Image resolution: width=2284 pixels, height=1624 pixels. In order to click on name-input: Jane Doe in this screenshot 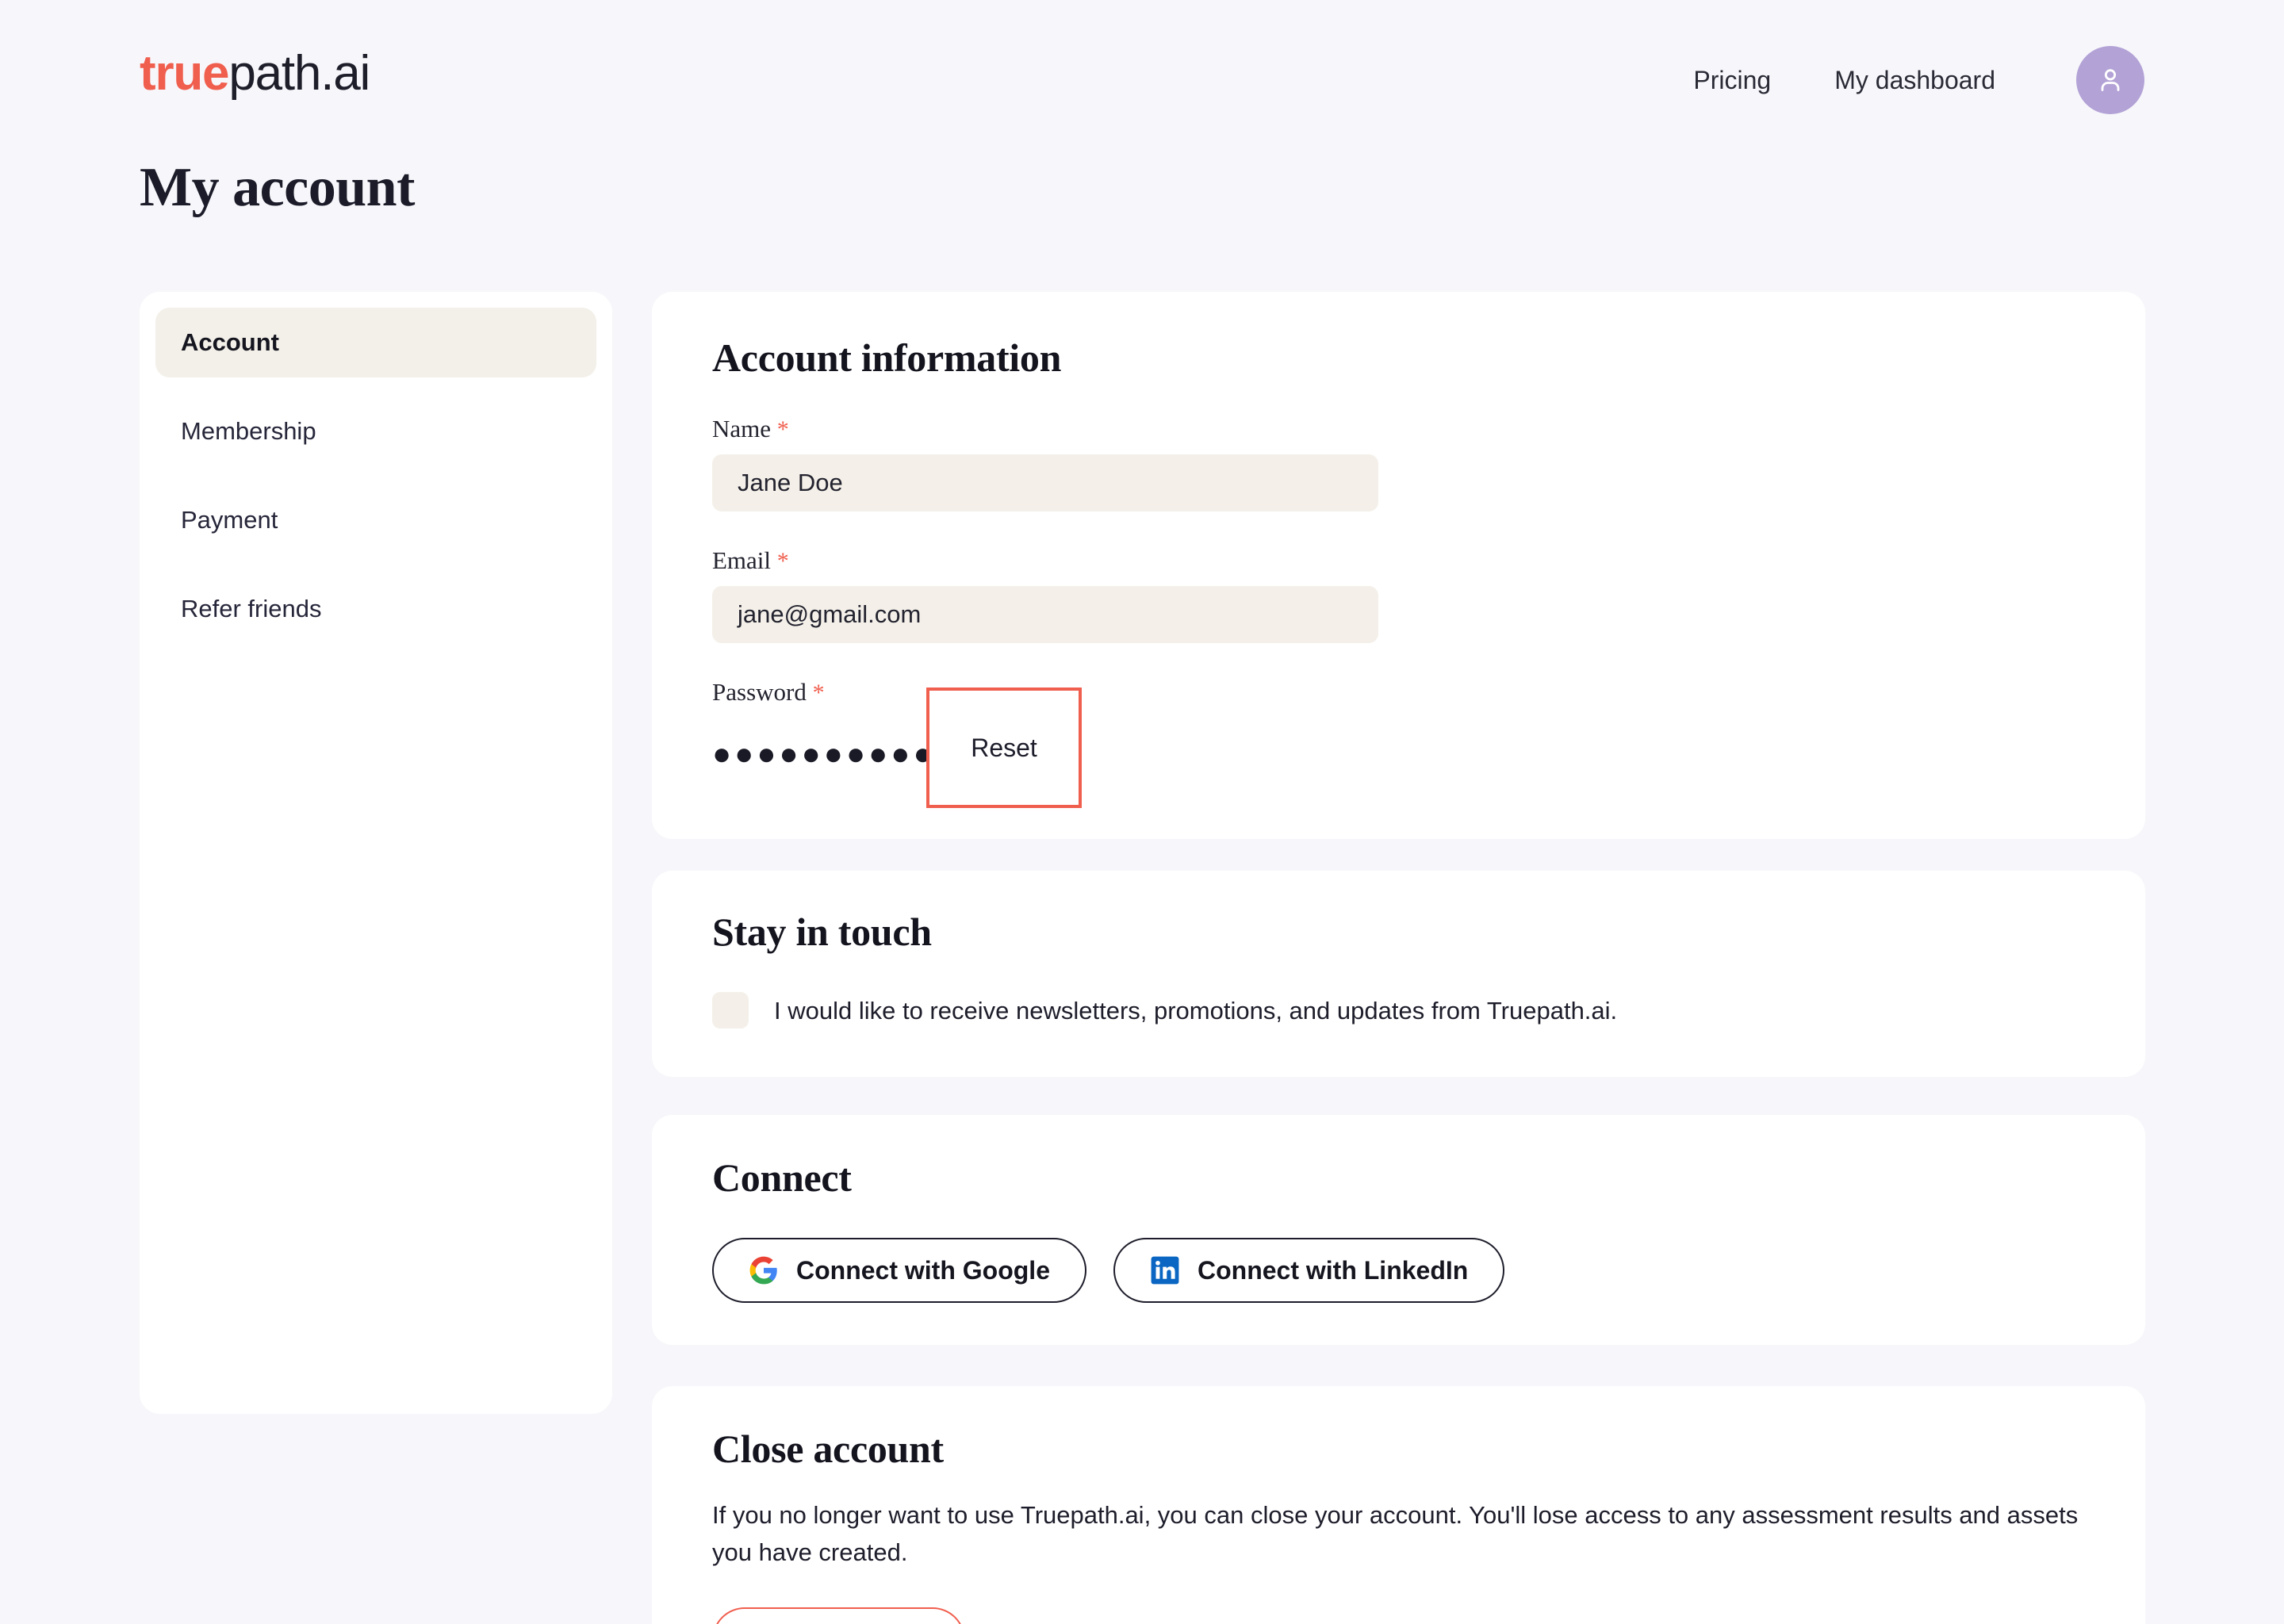, I will do `click(1045, 482)`.